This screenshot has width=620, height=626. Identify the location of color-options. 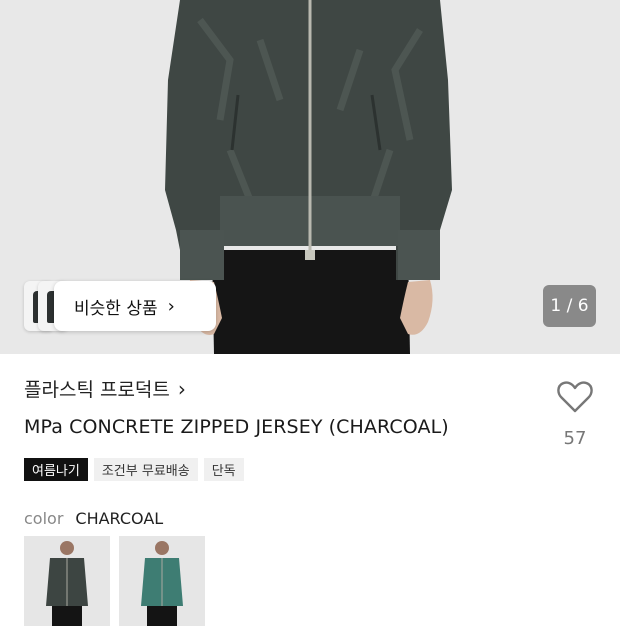
(114, 581).